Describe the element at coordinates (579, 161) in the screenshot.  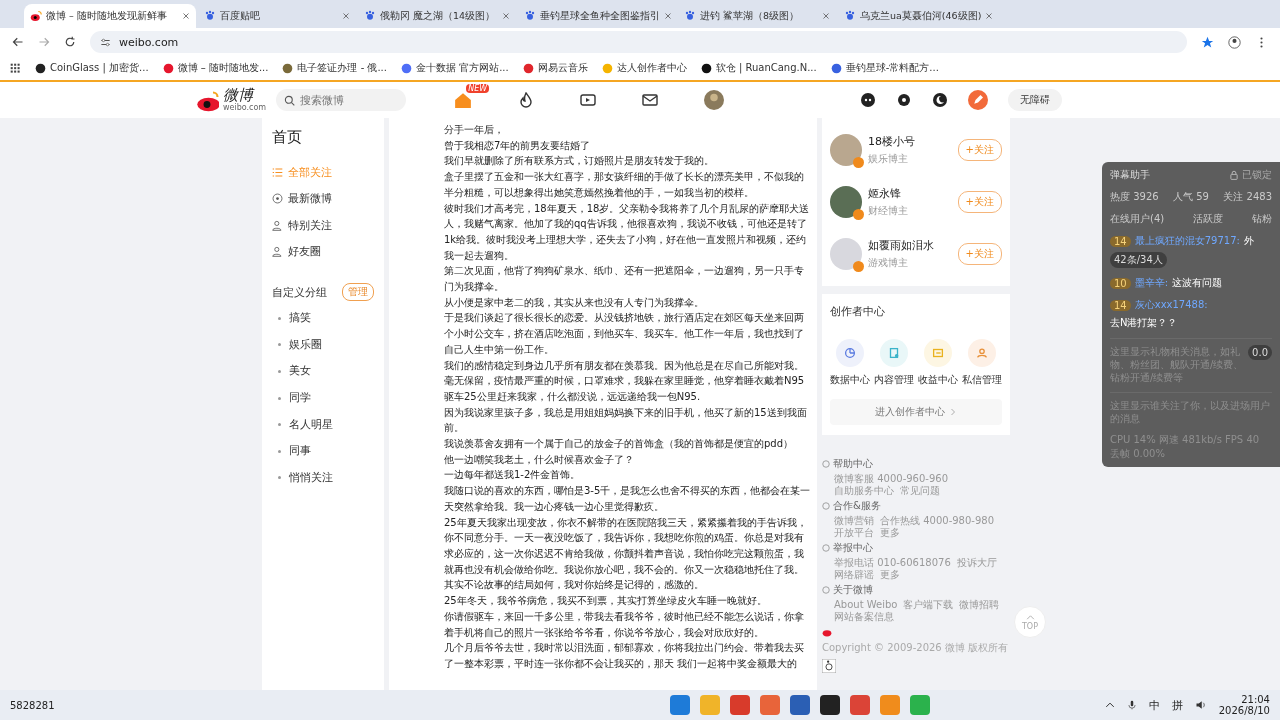
I see `post-paragraph: 我们早就删除了所有联系方式，订婚照片是朋友转发于我的。` at that location.